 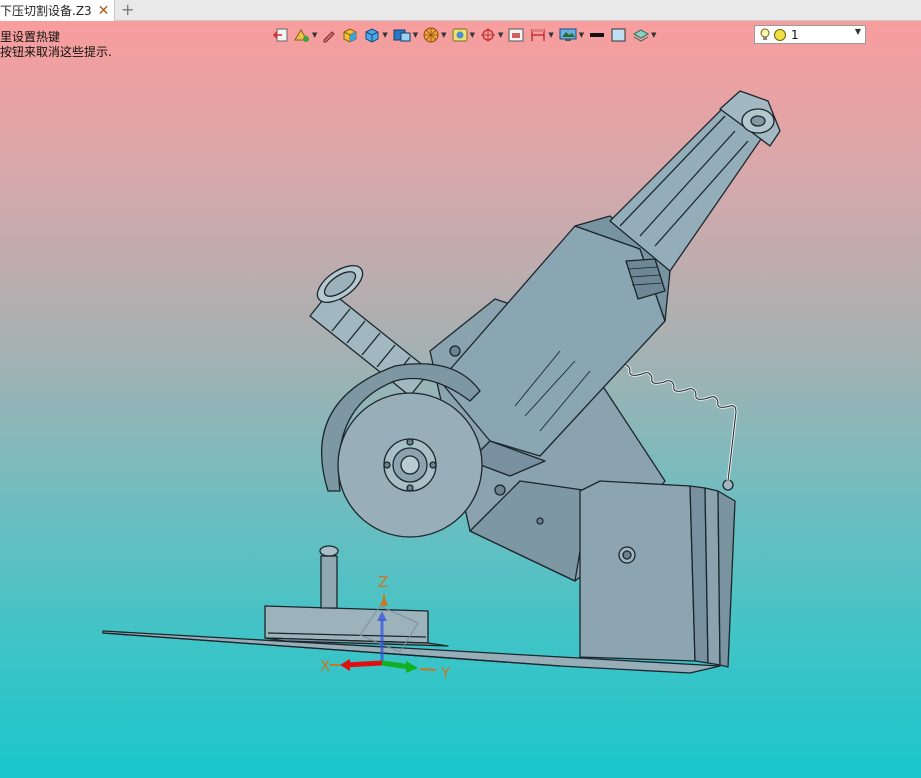 What do you see at coordinates (460, 10) in the screenshot?
I see `document-tab-bar: 下压切割设备.Z3 ✕ +` at bounding box center [460, 10].